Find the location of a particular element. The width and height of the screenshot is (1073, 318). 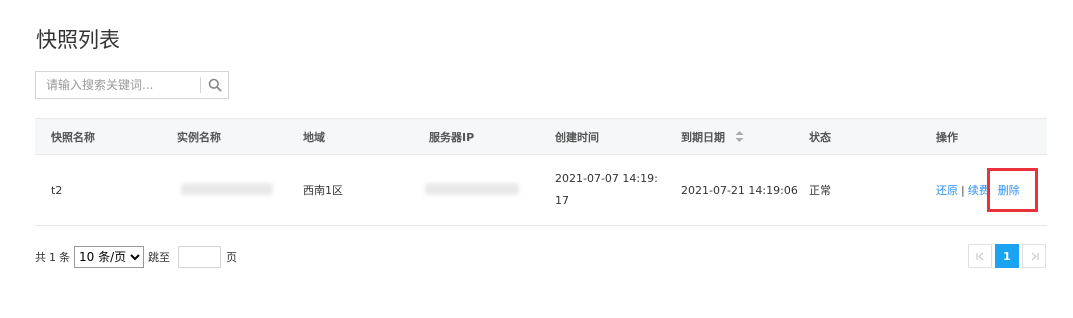

page-suffix: 页 is located at coordinates (231, 257).